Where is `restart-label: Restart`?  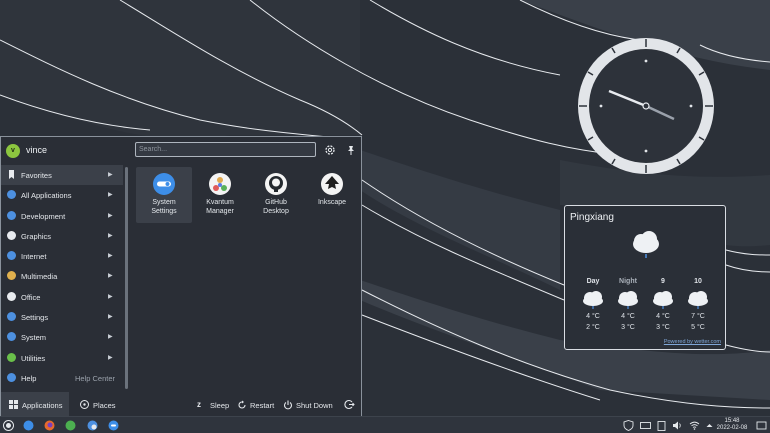 restart-label: Restart is located at coordinates (262, 405).